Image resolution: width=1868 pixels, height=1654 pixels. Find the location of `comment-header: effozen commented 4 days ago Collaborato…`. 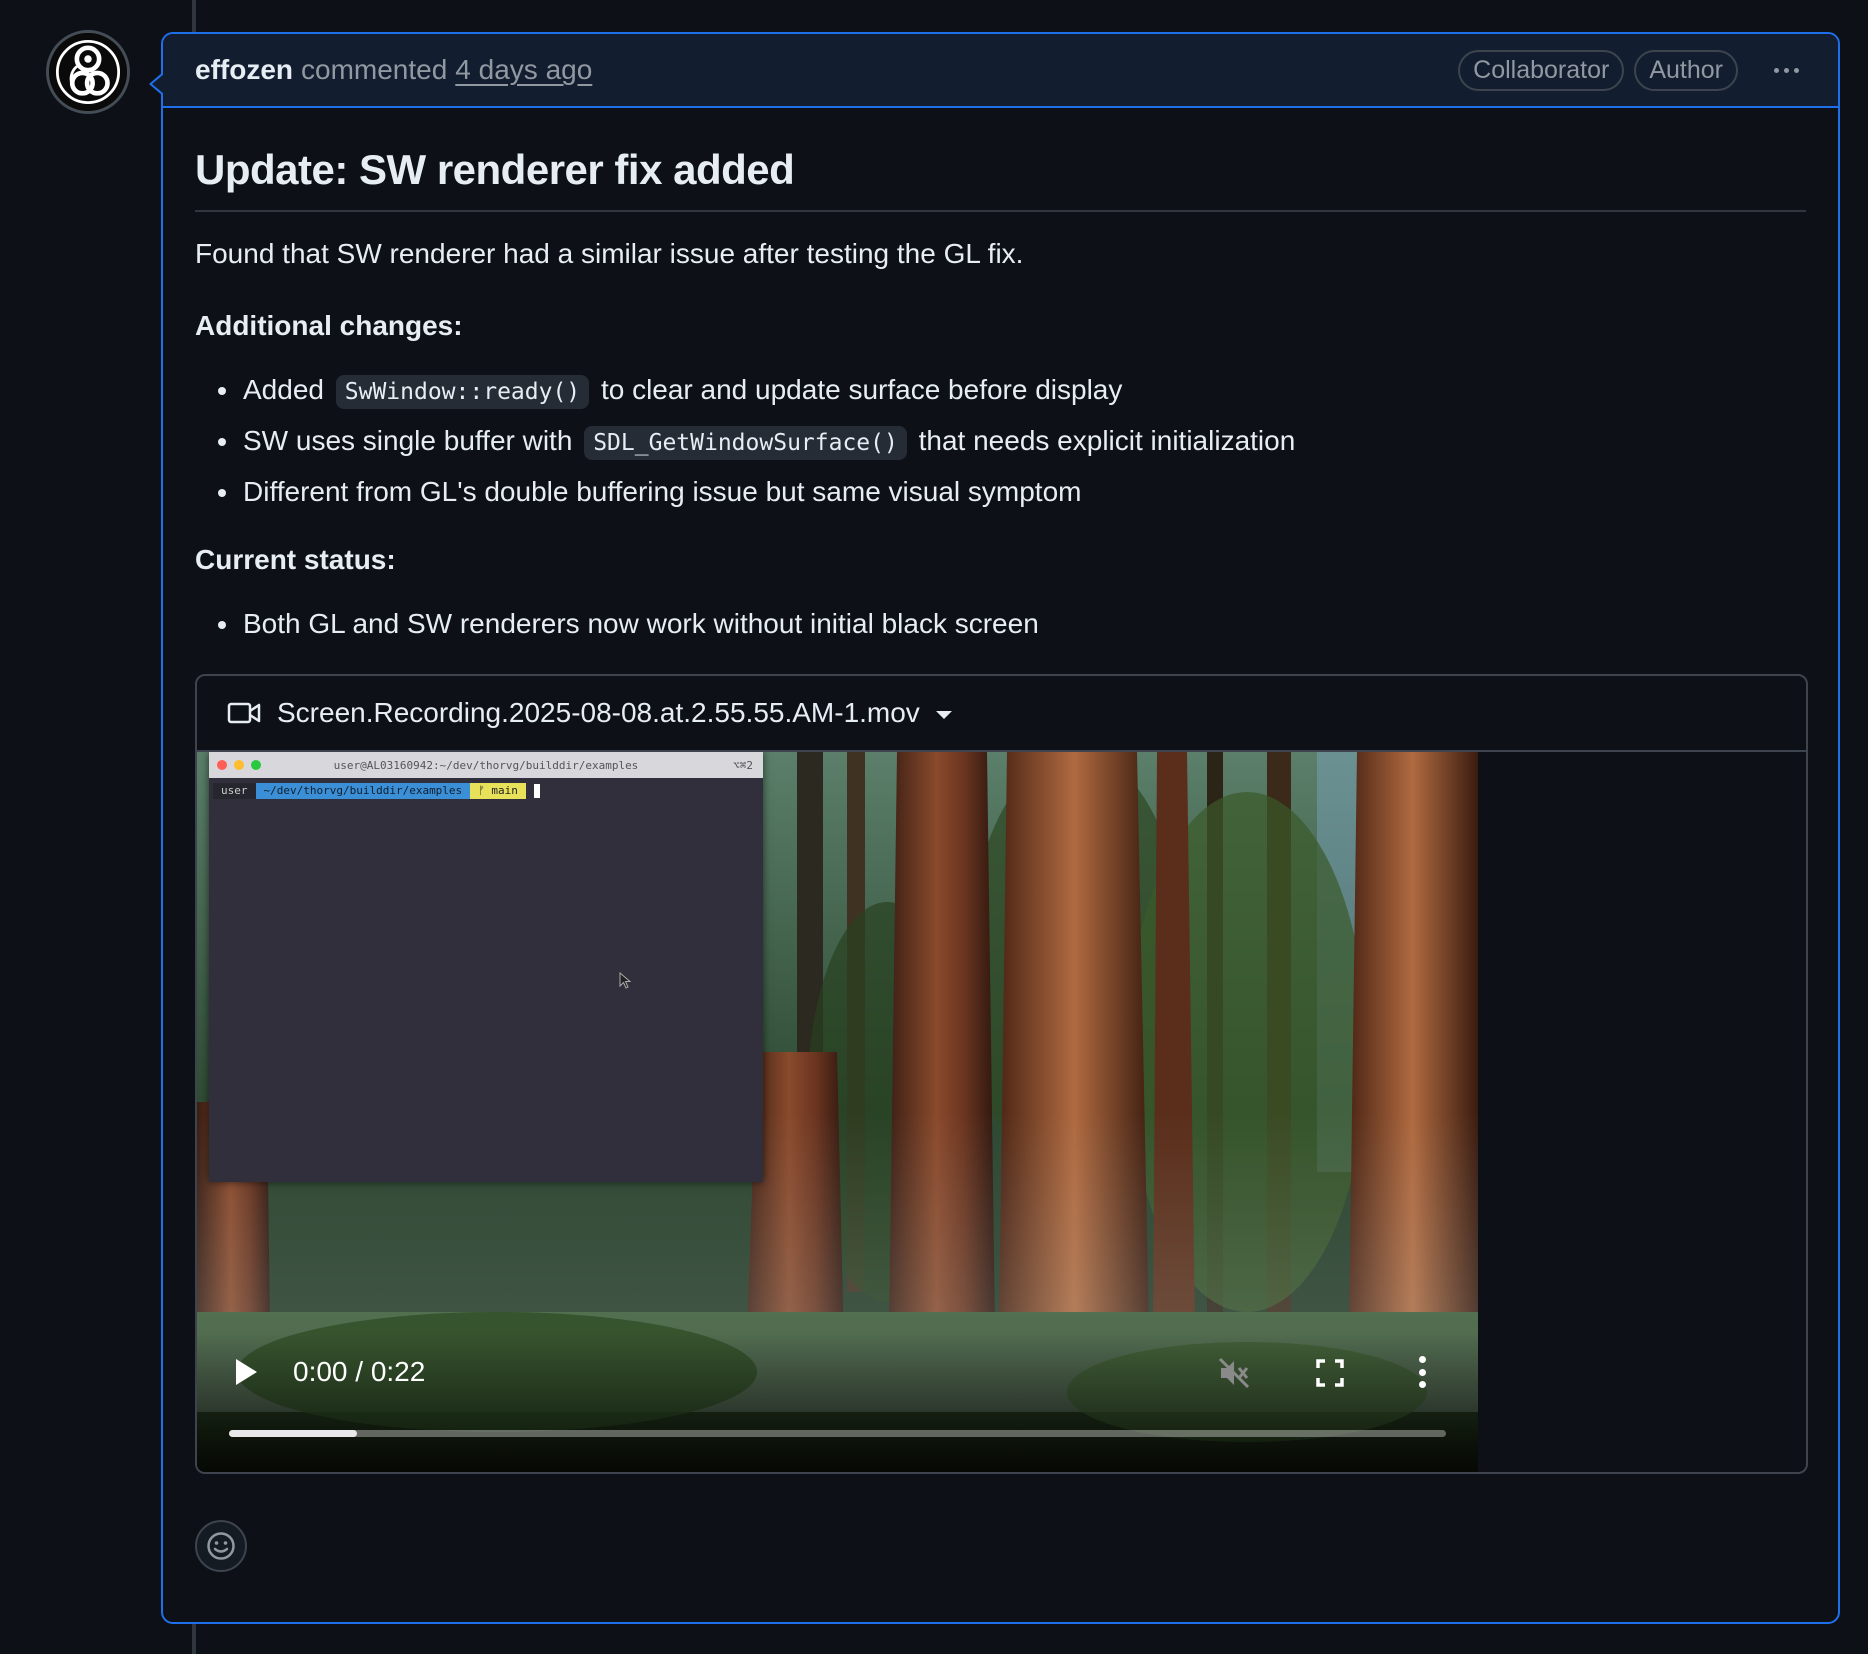

comment-header: effozen commented 4 days ago Collaborato… is located at coordinates (1000, 71).